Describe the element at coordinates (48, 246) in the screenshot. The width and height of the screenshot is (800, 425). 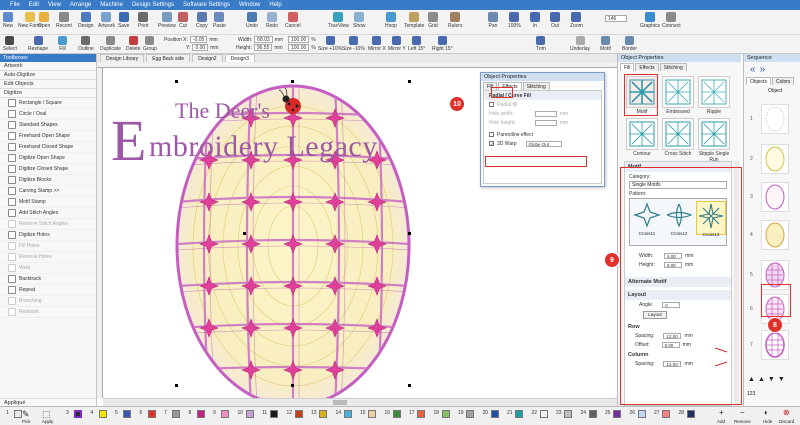
I see `tool-fill-holes: Fill Holes` at that location.